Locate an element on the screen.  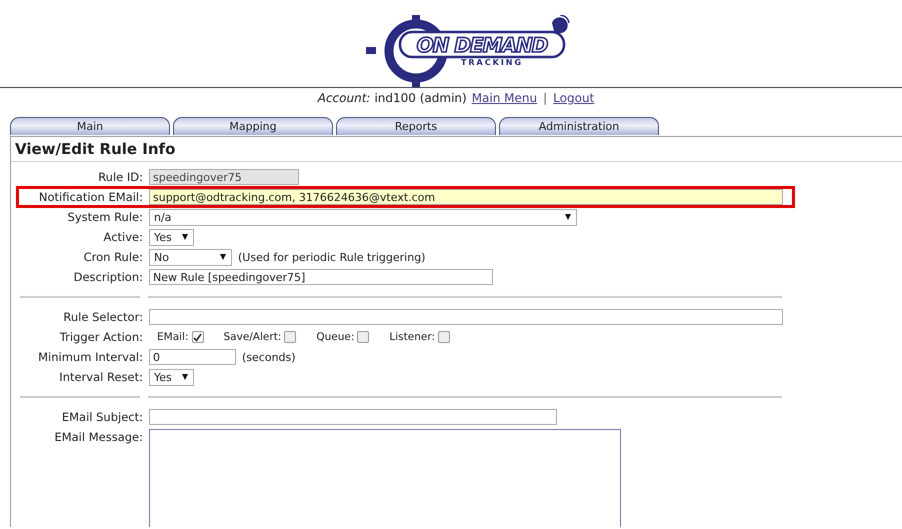
field-label: Trigger Action: is located at coordinates (101, 337).